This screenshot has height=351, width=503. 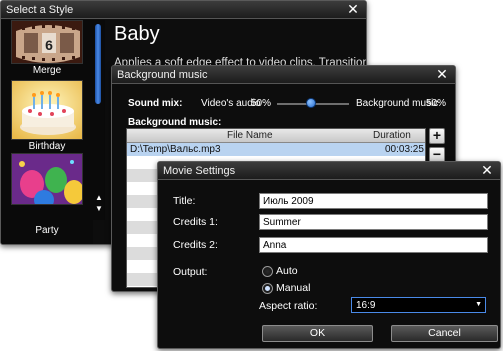 I want to click on style-list: 6 Merge Birthday Party, so click(x=47, y=132).